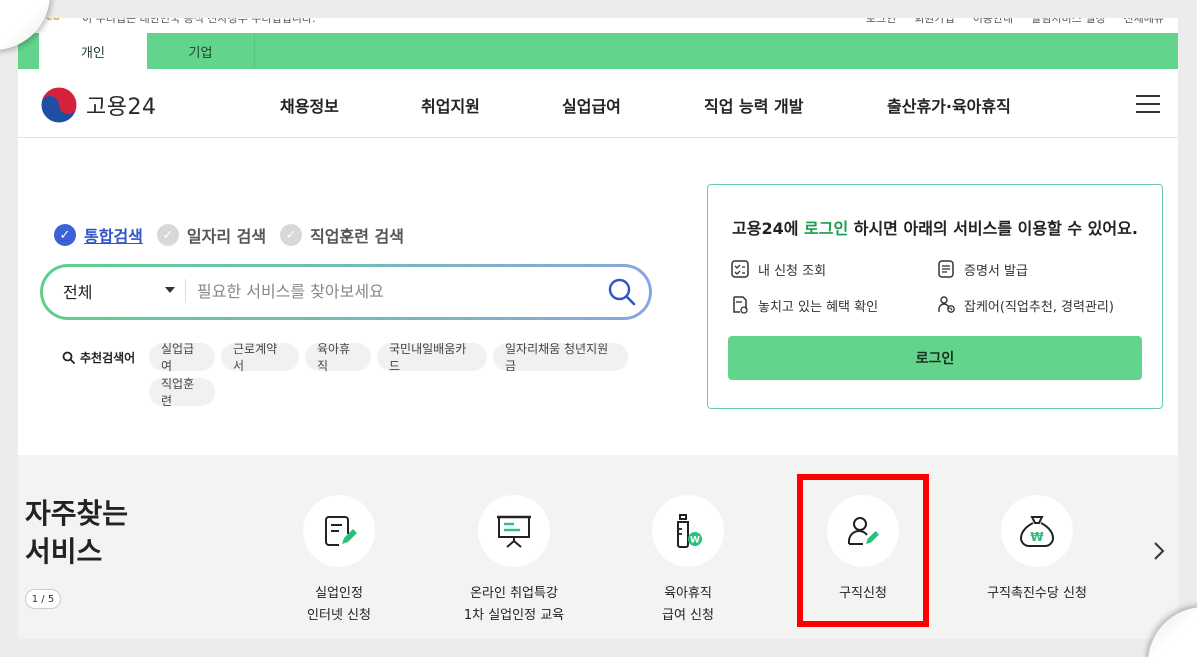  What do you see at coordinates (1148, 104) in the screenshot?
I see `menu-icon` at bounding box center [1148, 104].